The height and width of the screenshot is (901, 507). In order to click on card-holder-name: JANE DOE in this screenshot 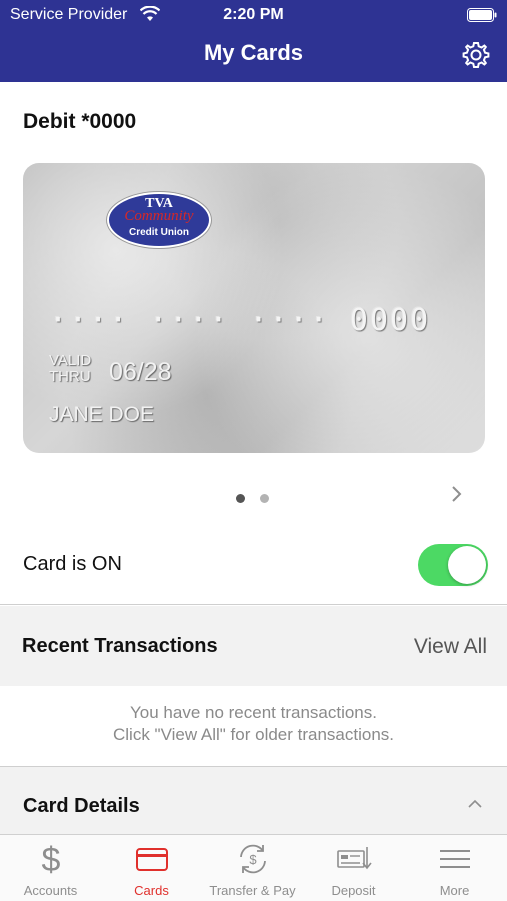, I will do `click(102, 414)`.